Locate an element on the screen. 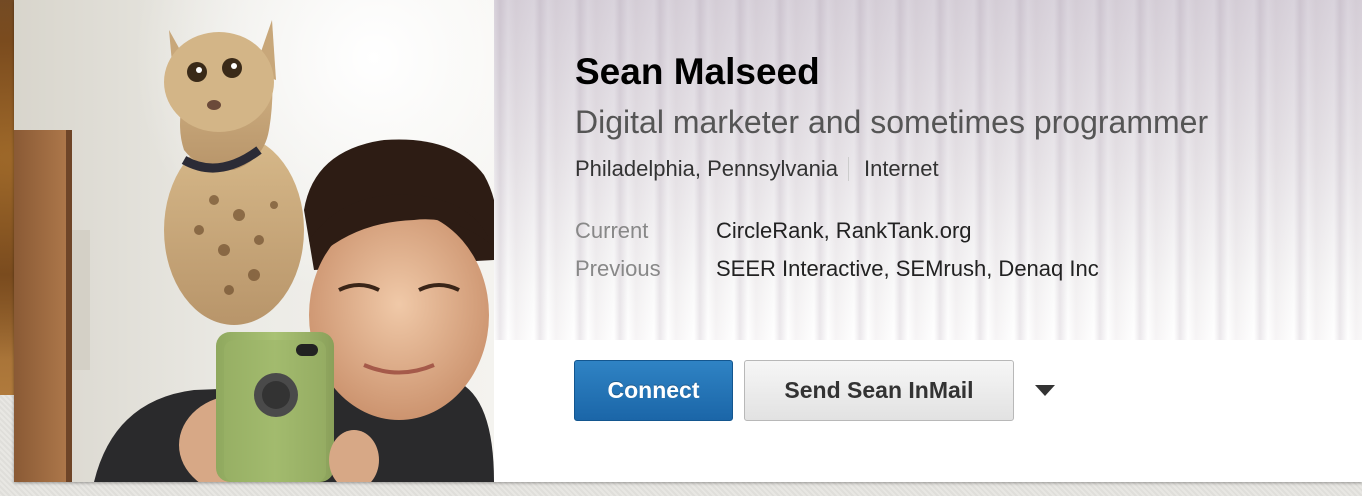 This screenshot has height=496, width=1362. profile-name: Sean Malseed is located at coordinates (697, 71).